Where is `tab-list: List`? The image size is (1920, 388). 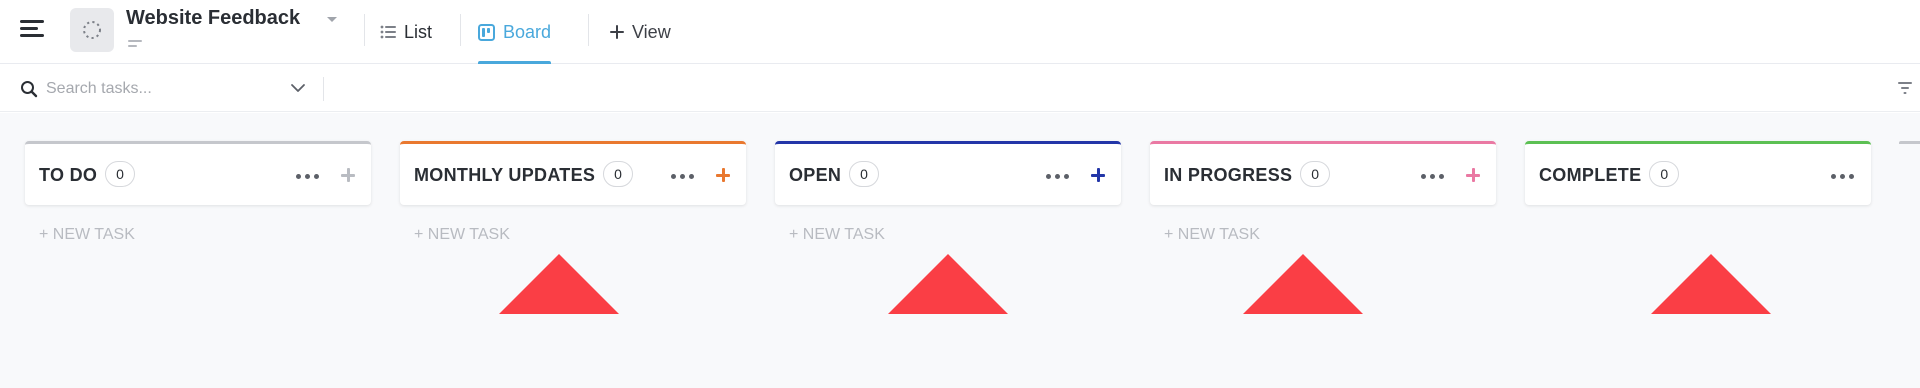
tab-list: List is located at coordinates (406, 32).